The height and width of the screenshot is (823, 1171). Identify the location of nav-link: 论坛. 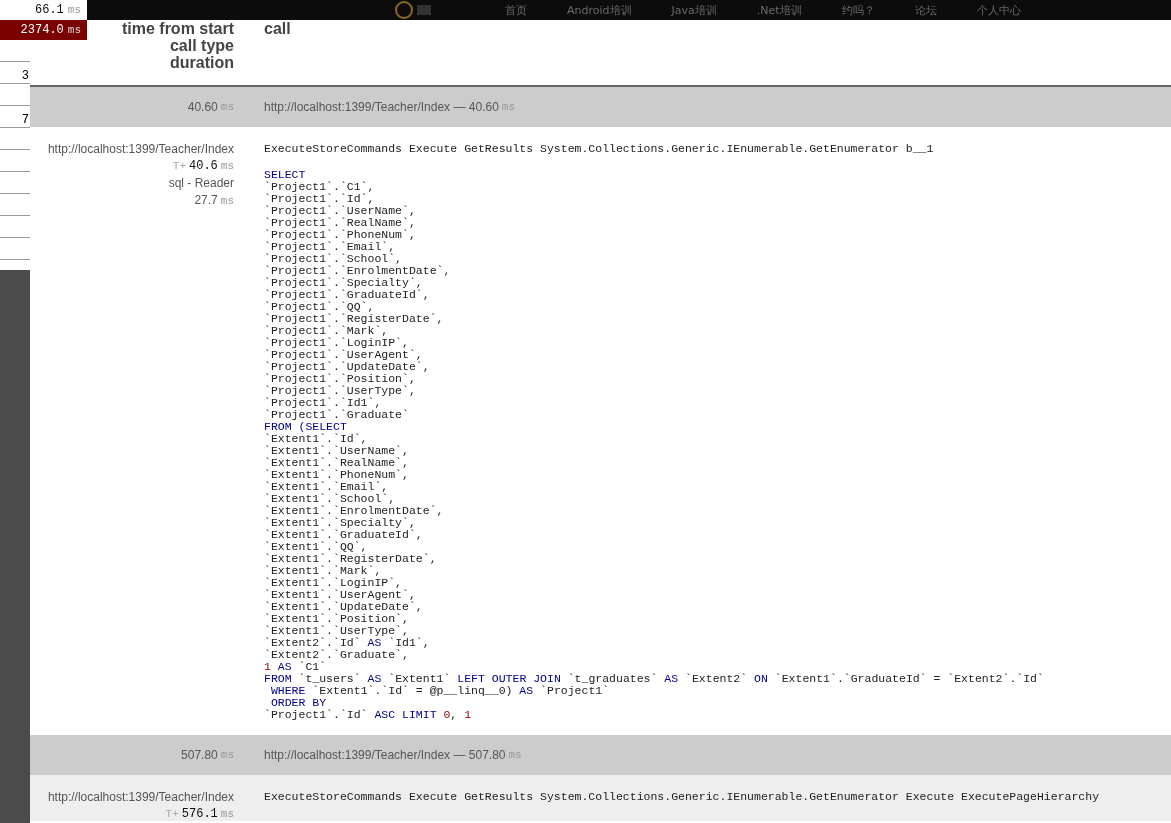
(925, 10).